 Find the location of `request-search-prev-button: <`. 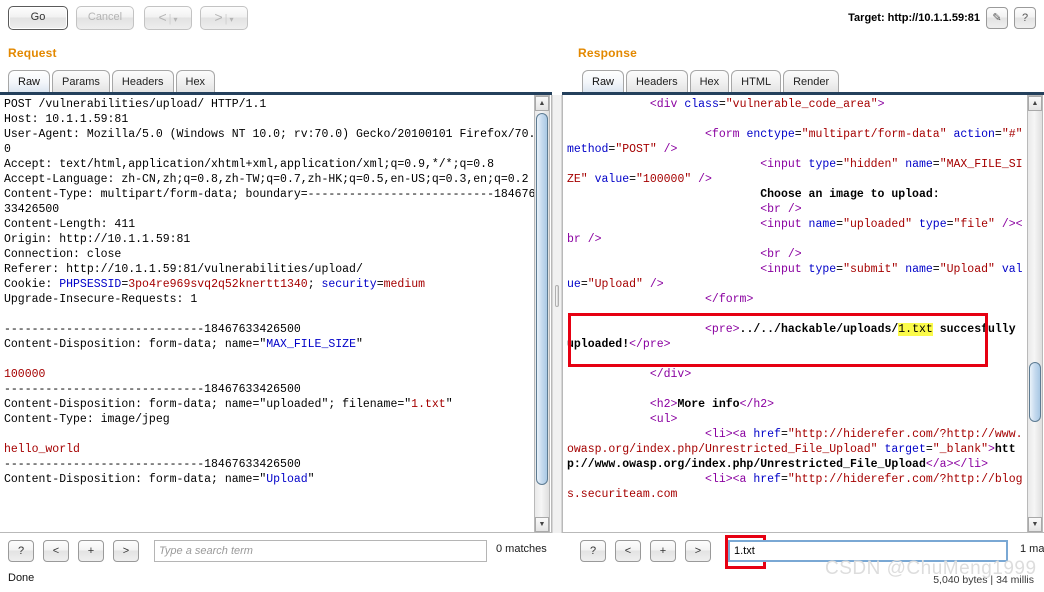

request-search-prev-button: < is located at coordinates (56, 551).